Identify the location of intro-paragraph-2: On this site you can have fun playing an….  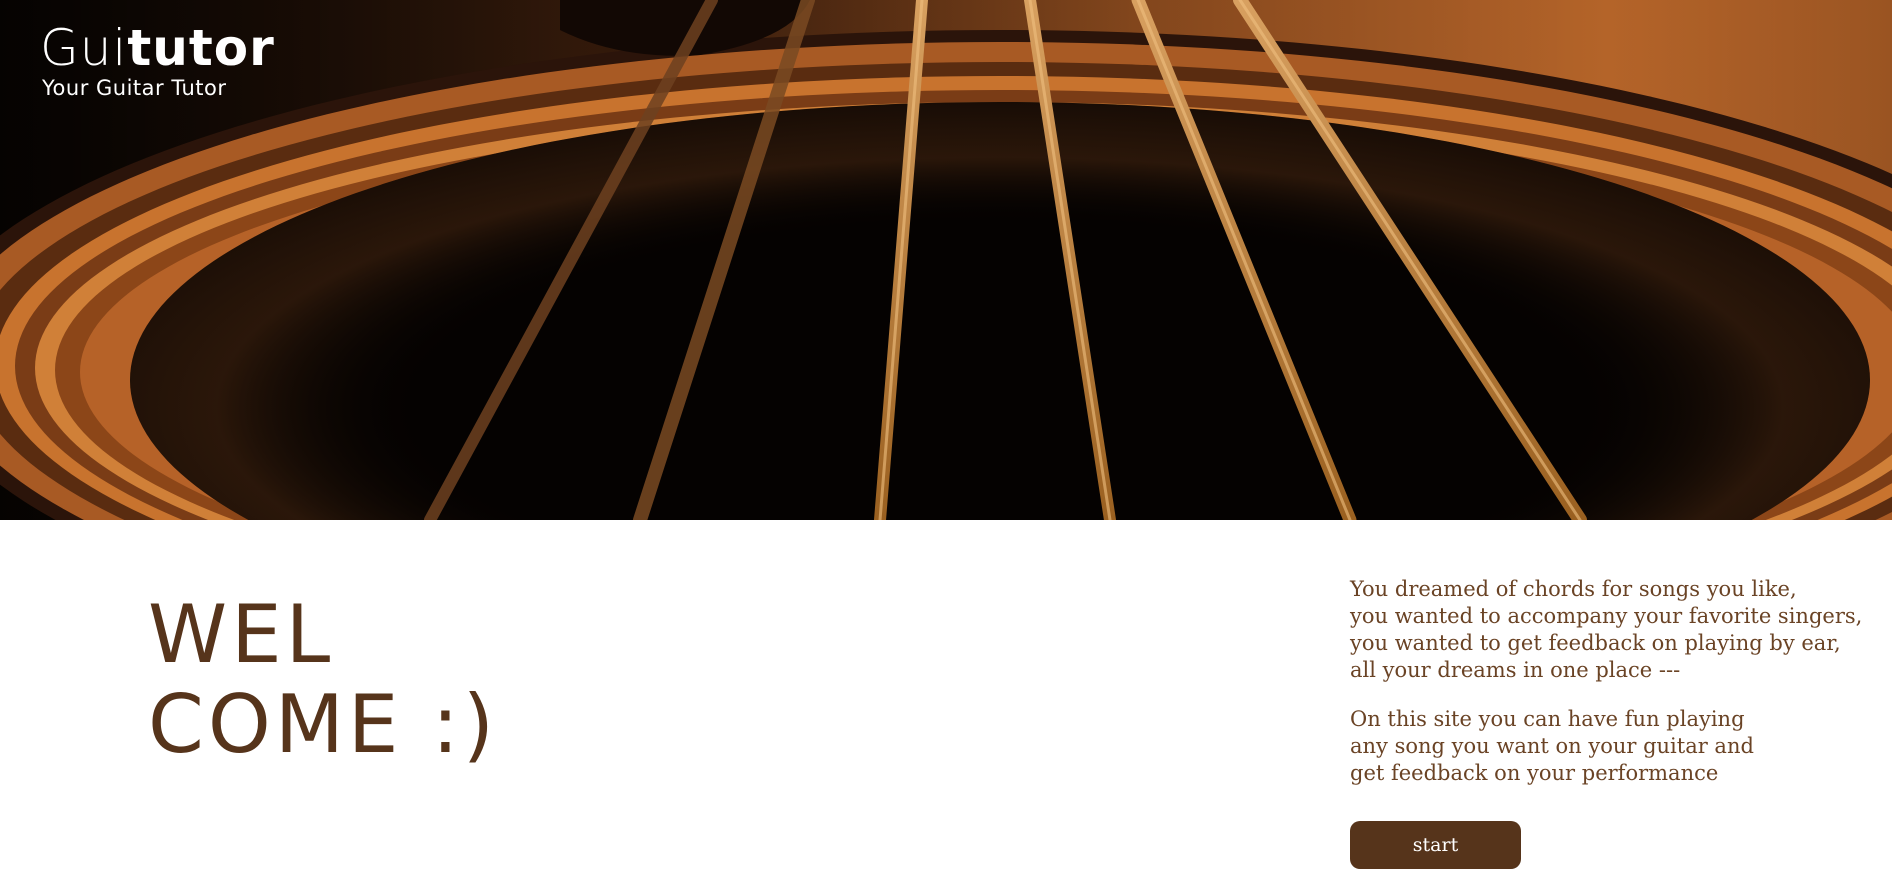
(1610, 746).